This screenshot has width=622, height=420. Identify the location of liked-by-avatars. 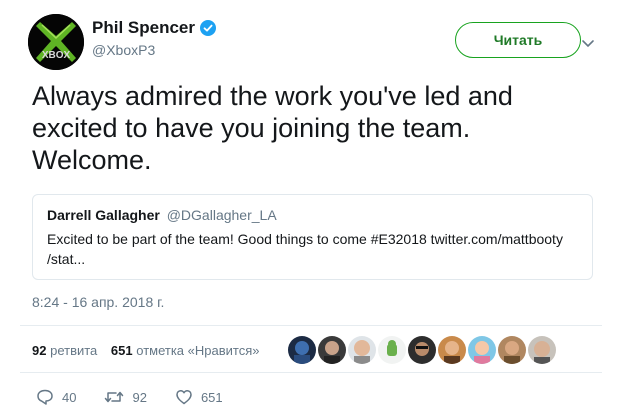
(423, 350).